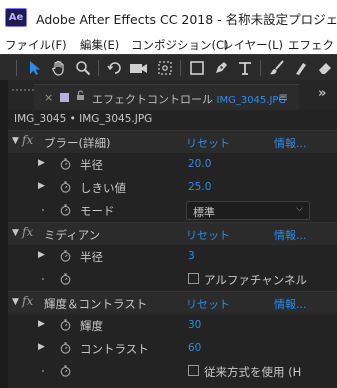 Image resolution: width=337 pixels, height=388 pixels. What do you see at coordinates (277, 68) in the screenshot?
I see `brush-tool-icon` at bounding box center [277, 68].